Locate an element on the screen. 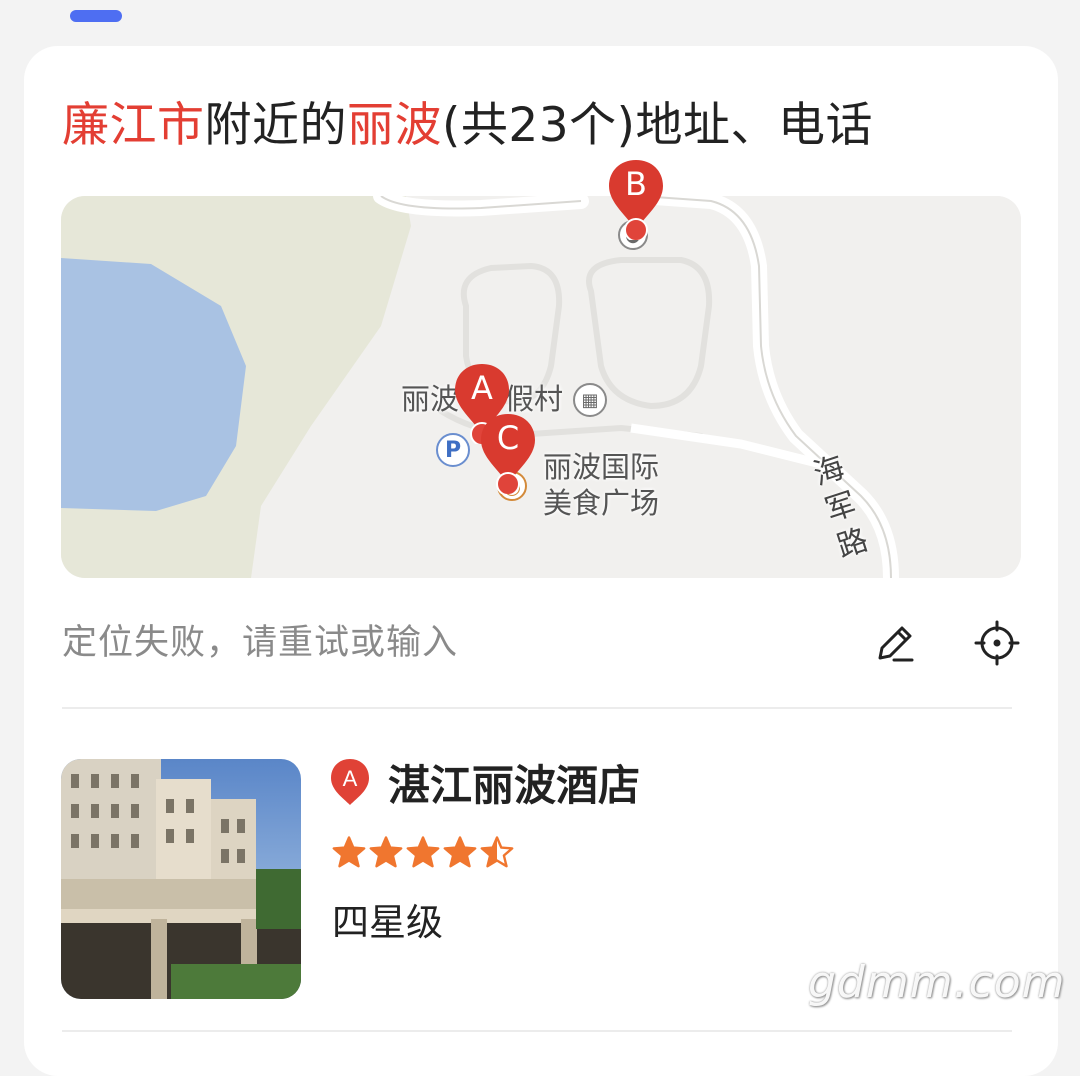 This screenshot has width=1080, height=1076. result-name: 湛江丽波酒店 is located at coordinates (514, 786).